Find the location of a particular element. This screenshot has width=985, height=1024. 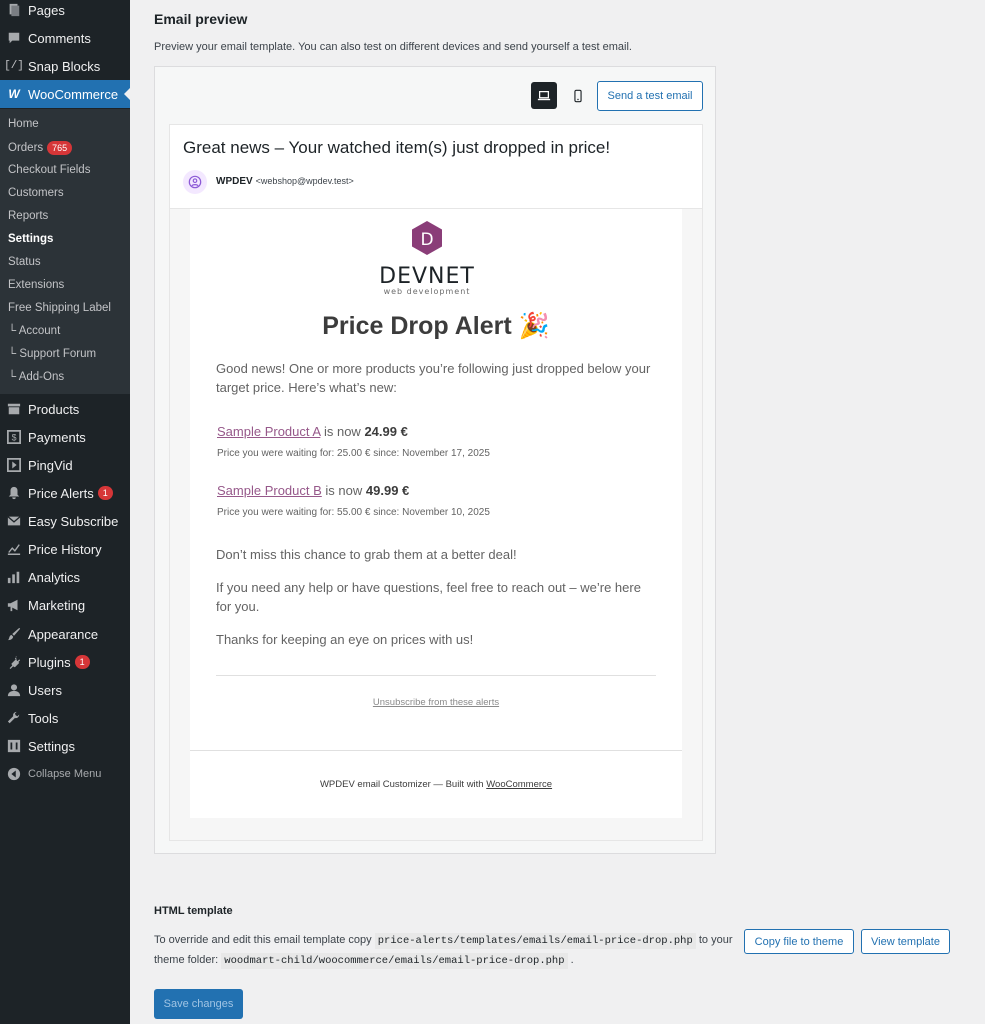

product-link: Sample Product B is located at coordinates (269, 490).